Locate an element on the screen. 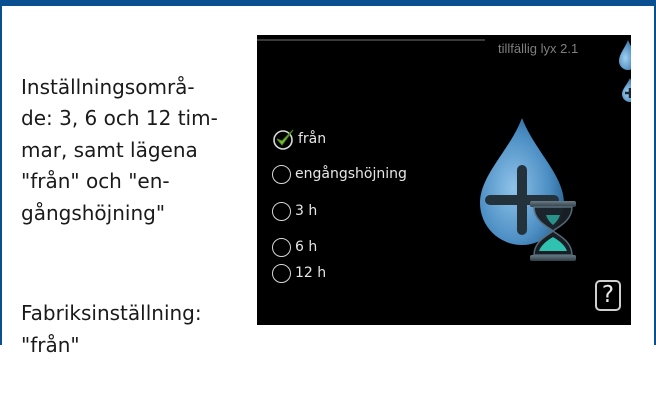 This screenshot has height=393, width=656. screen-title: tillfällig lyx 2.1 is located at coordinates (538, 48).